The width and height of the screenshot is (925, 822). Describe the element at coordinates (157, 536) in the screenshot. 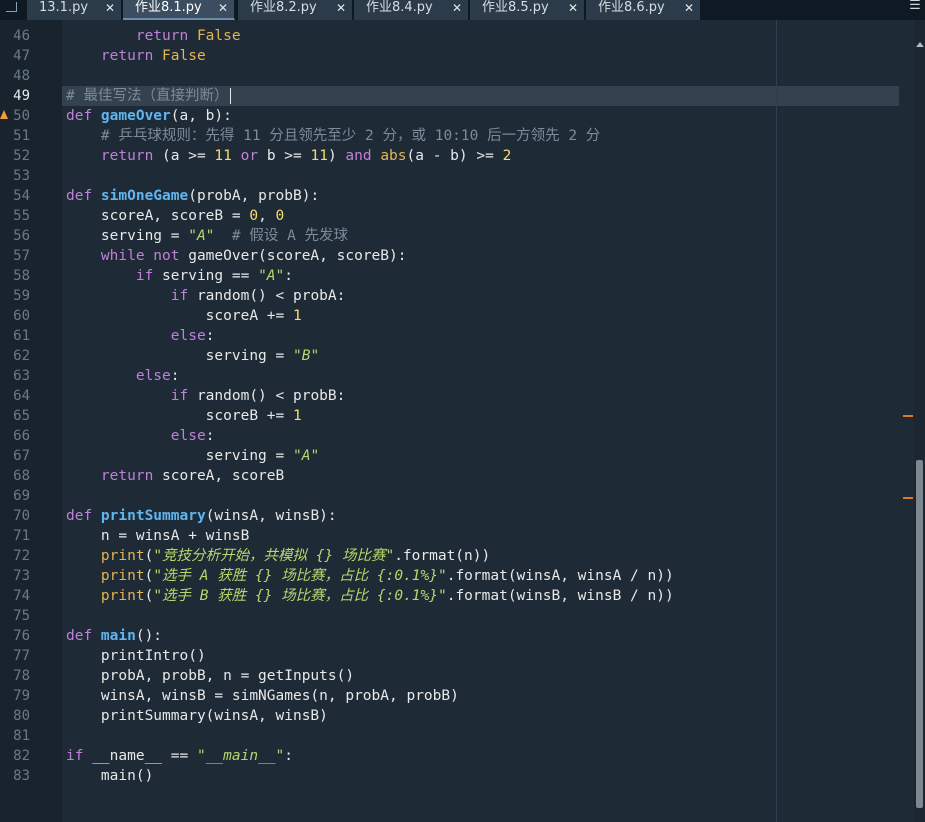

I see `code-text: n = winsA + winsB` at that location.